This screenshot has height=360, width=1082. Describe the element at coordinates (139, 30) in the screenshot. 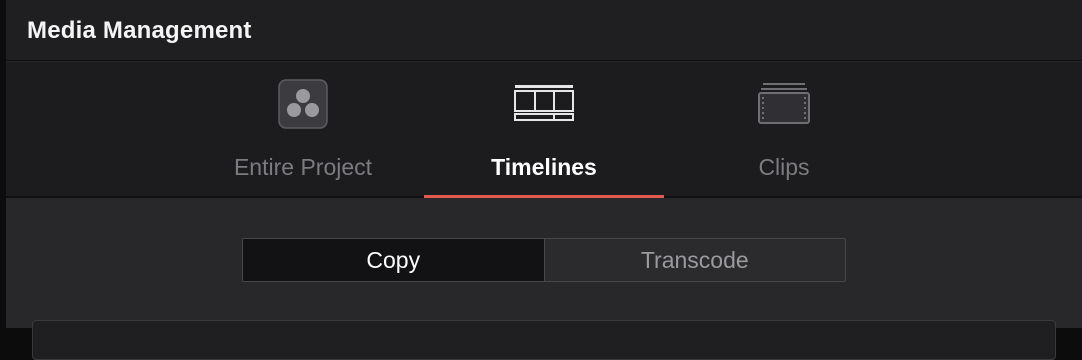

I see `window-title: Media Management` at that location.